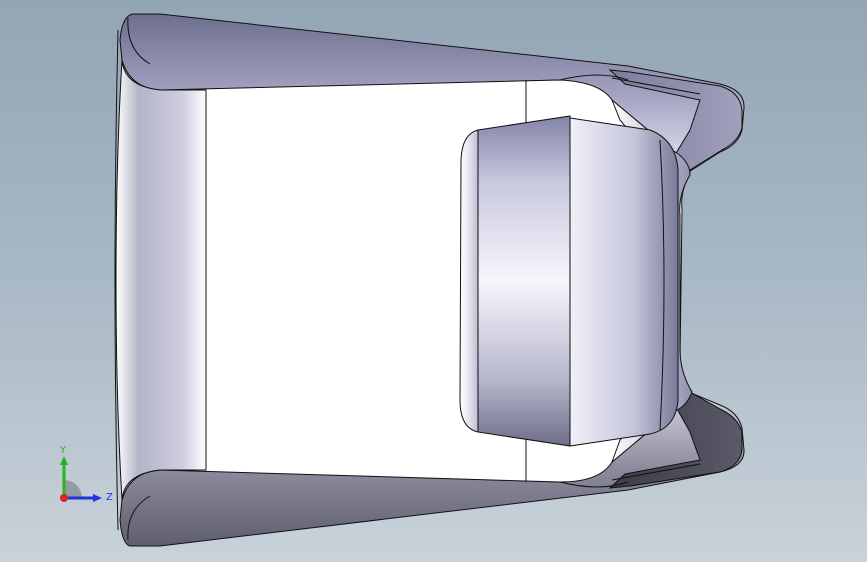 The image size is (867, 562). Describe the element at coordinates (161, 280) in the screenshot. I see `left-side-surface` at that location.